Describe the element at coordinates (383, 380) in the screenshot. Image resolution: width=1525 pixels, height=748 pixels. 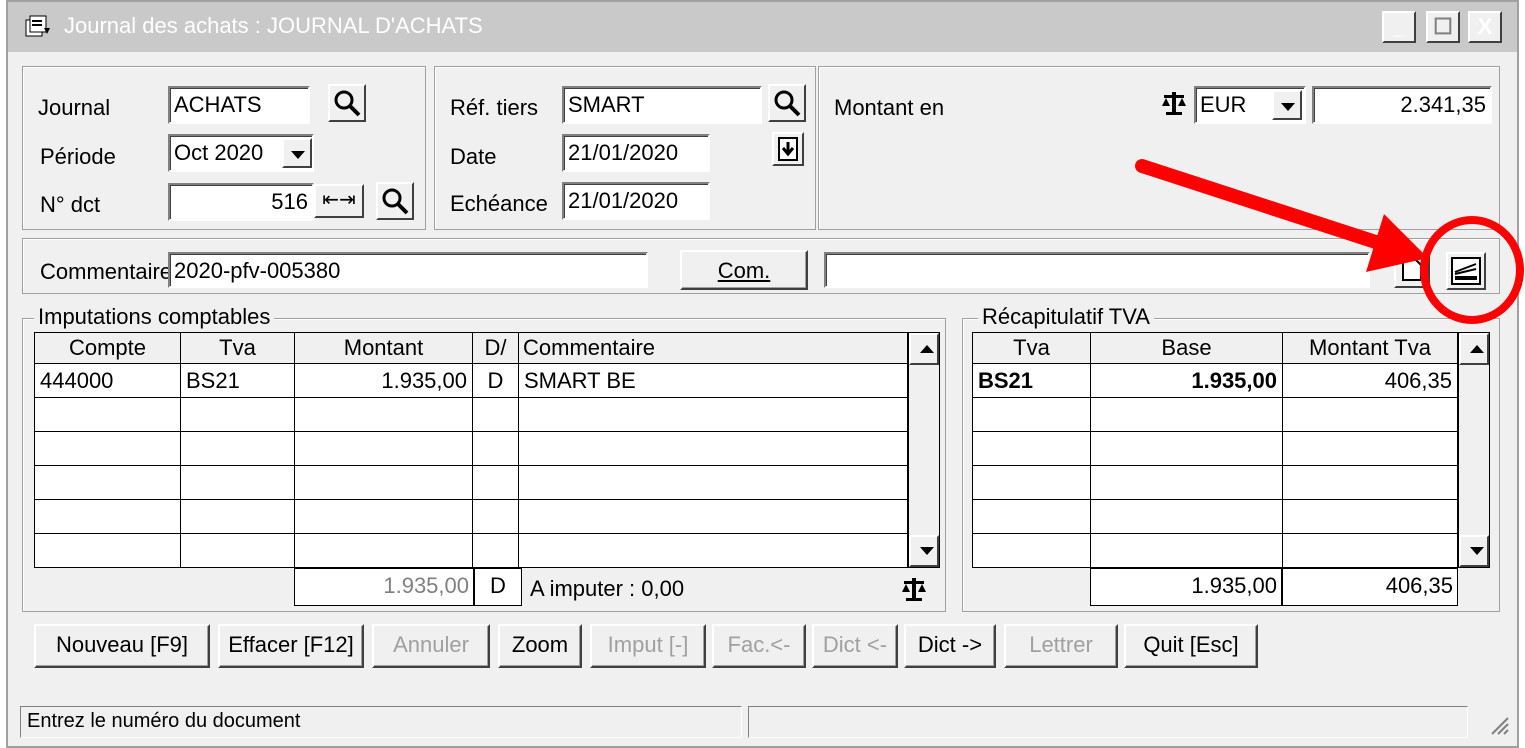
I see `cell-montant: 1.935,00` at that location.